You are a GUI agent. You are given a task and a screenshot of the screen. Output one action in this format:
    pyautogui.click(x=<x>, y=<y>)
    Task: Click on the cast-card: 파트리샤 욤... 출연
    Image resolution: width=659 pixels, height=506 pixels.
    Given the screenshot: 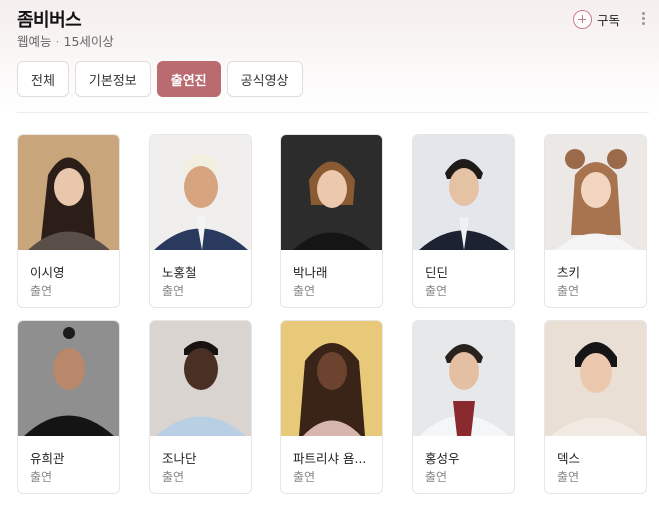 What is the action you would take?
    pyautogui.click(x=331, y=407)
    